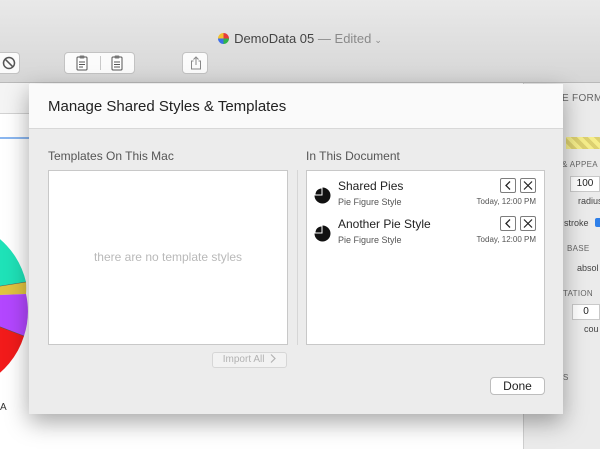 The image size is (600, 449). Describe the element at coordinates (591, 329) in the screenshot. I see `rotation-label: cou` at that location.